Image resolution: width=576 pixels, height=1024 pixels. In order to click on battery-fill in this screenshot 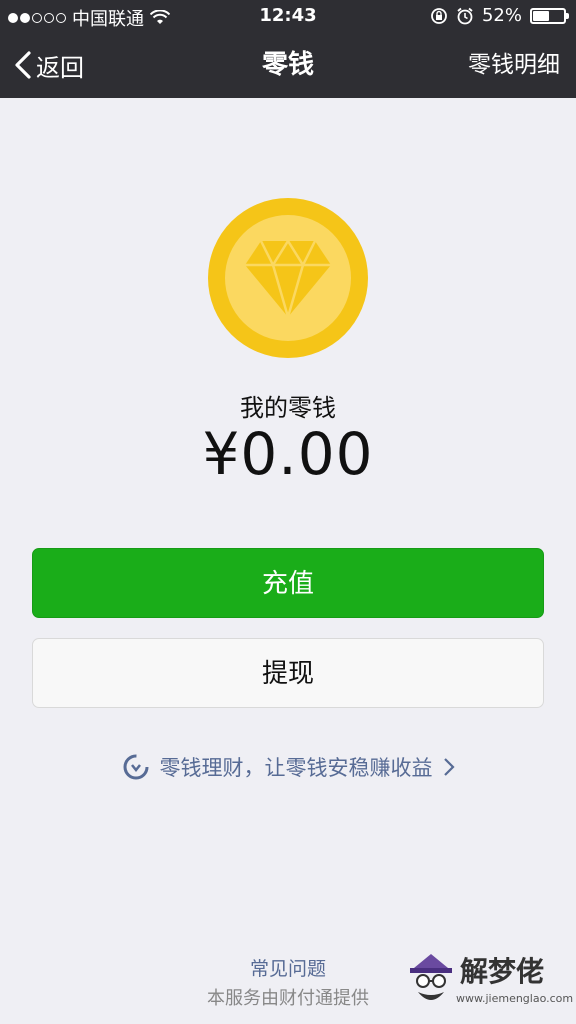, I will do `click(541, 15)`.